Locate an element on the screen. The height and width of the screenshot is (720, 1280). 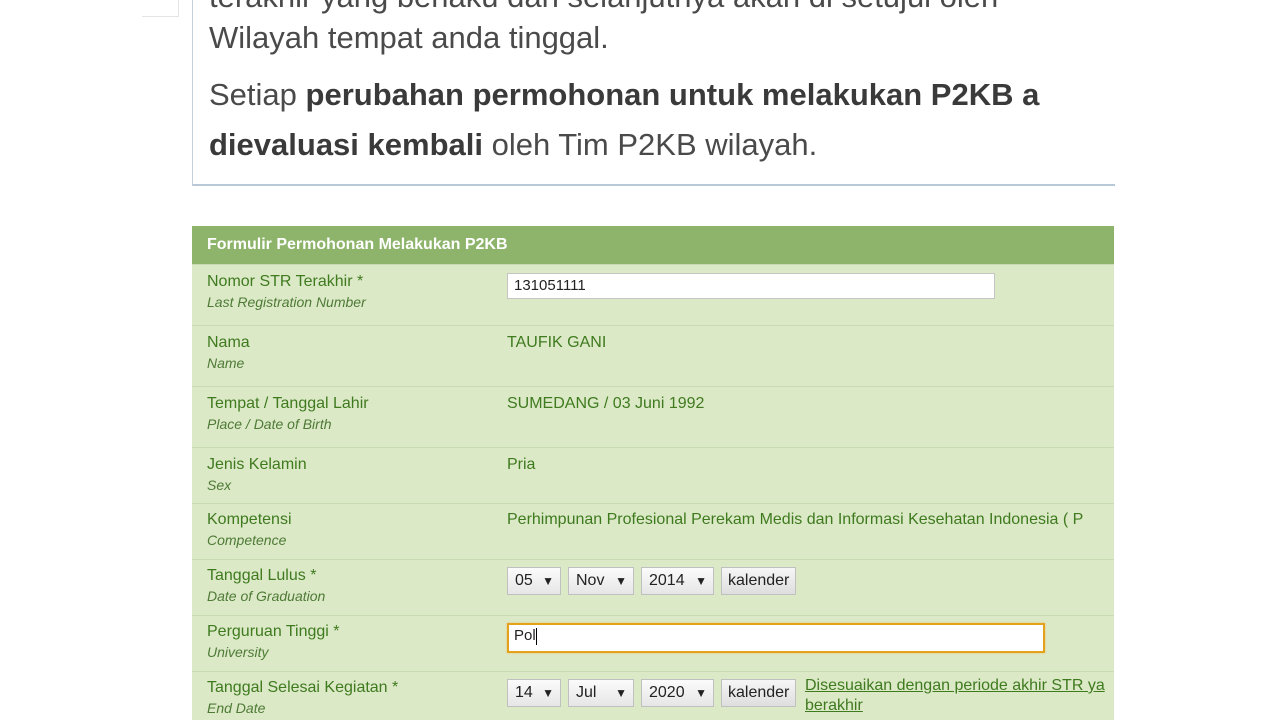
sex-value: Pria is located at coordinates (521, 464).